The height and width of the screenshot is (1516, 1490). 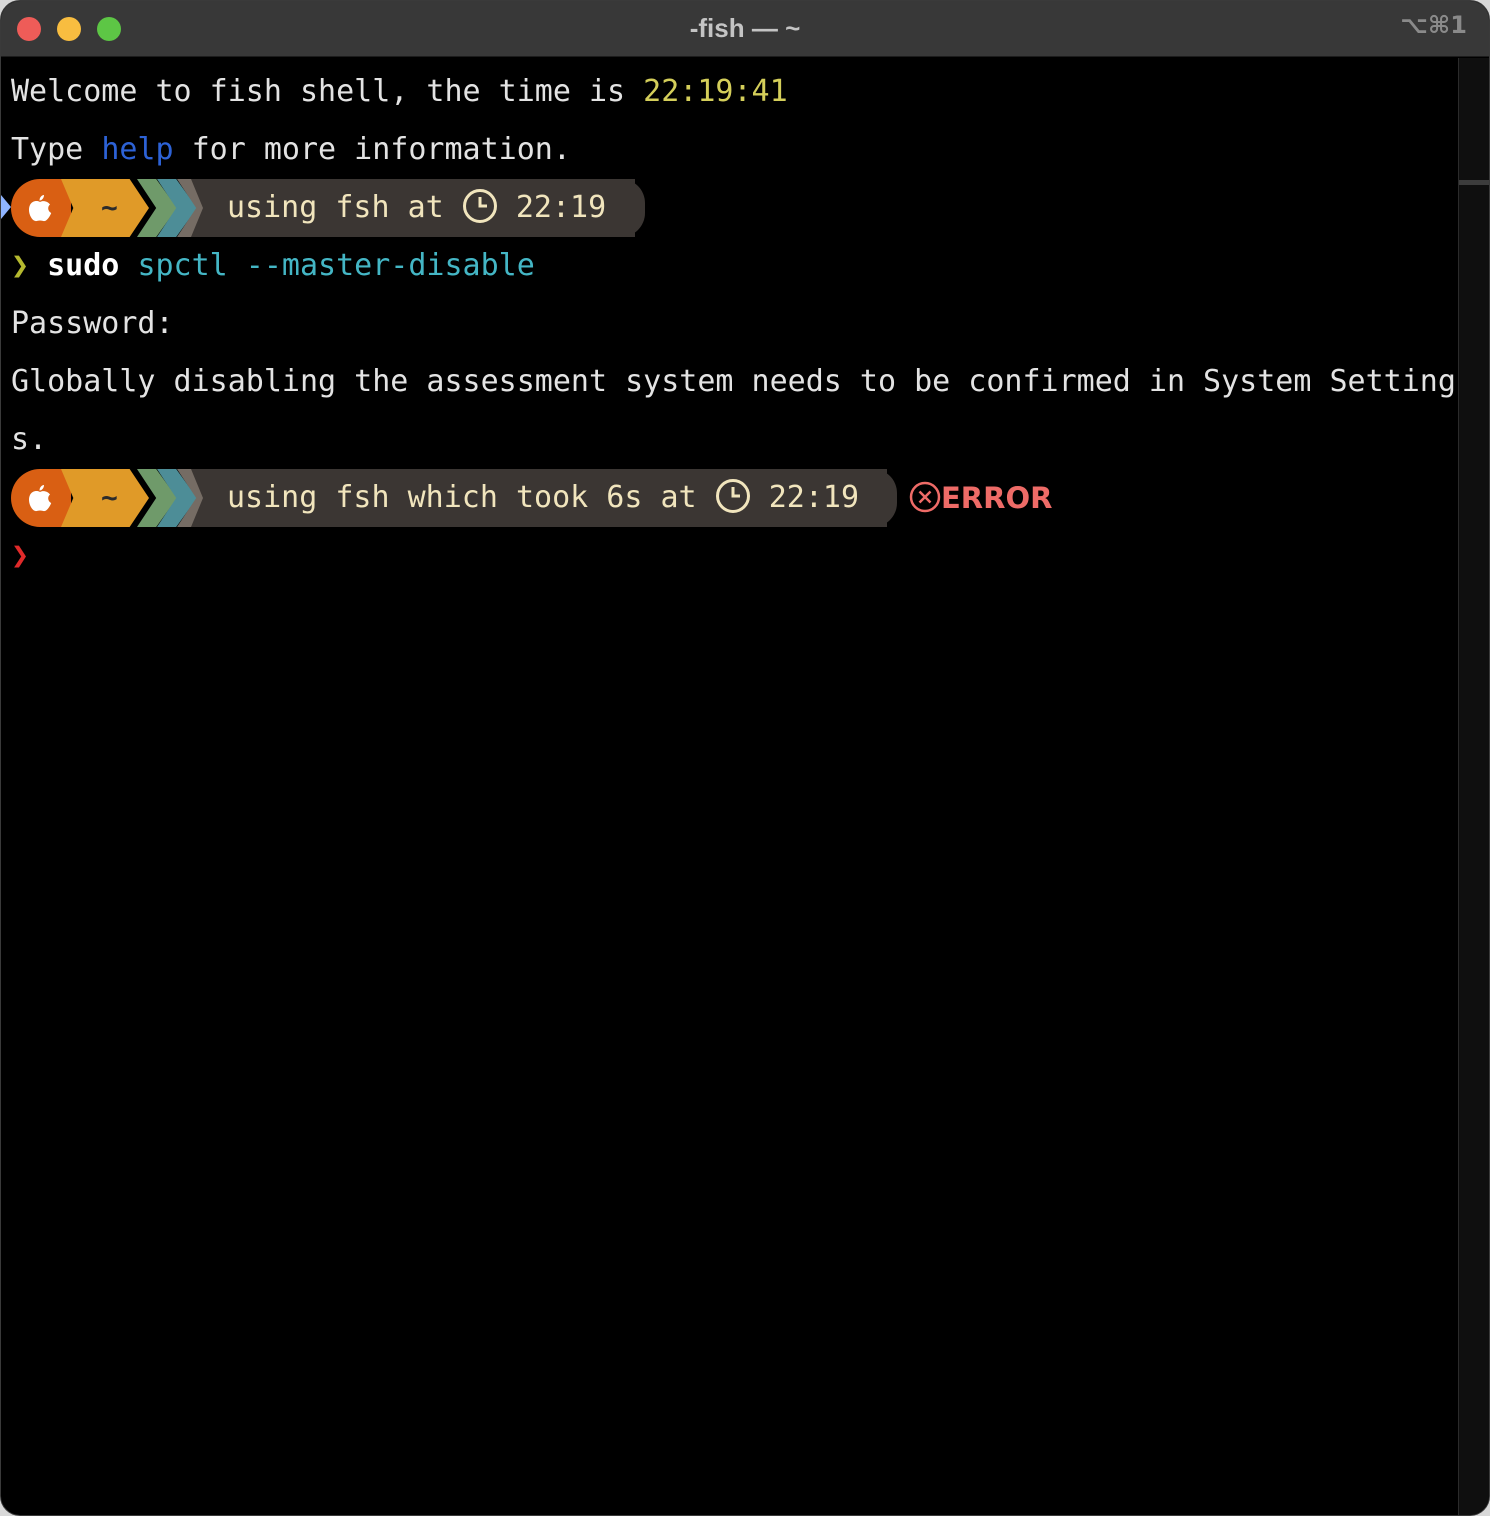 What do you see at coordinates (731, 208) in the screenshot?
I see `prompt-line-1: ~ using fsh at 22:19` at bounding box center [731, 208].